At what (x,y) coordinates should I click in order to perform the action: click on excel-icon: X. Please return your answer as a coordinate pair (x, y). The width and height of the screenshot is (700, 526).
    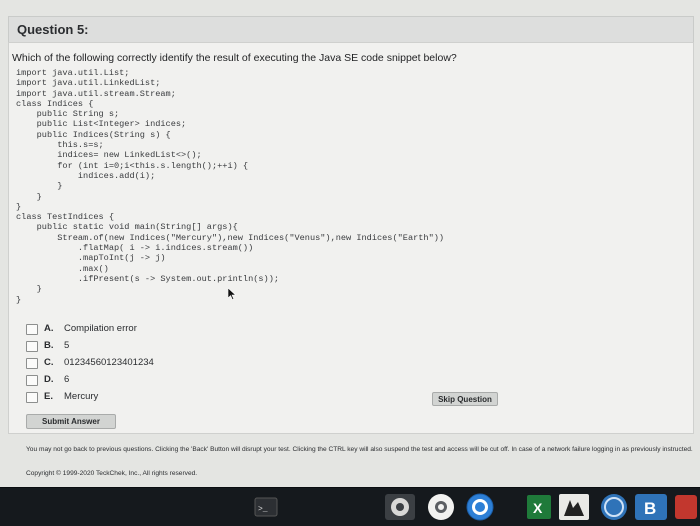
    Looking at the image, I should click on (539, 507).